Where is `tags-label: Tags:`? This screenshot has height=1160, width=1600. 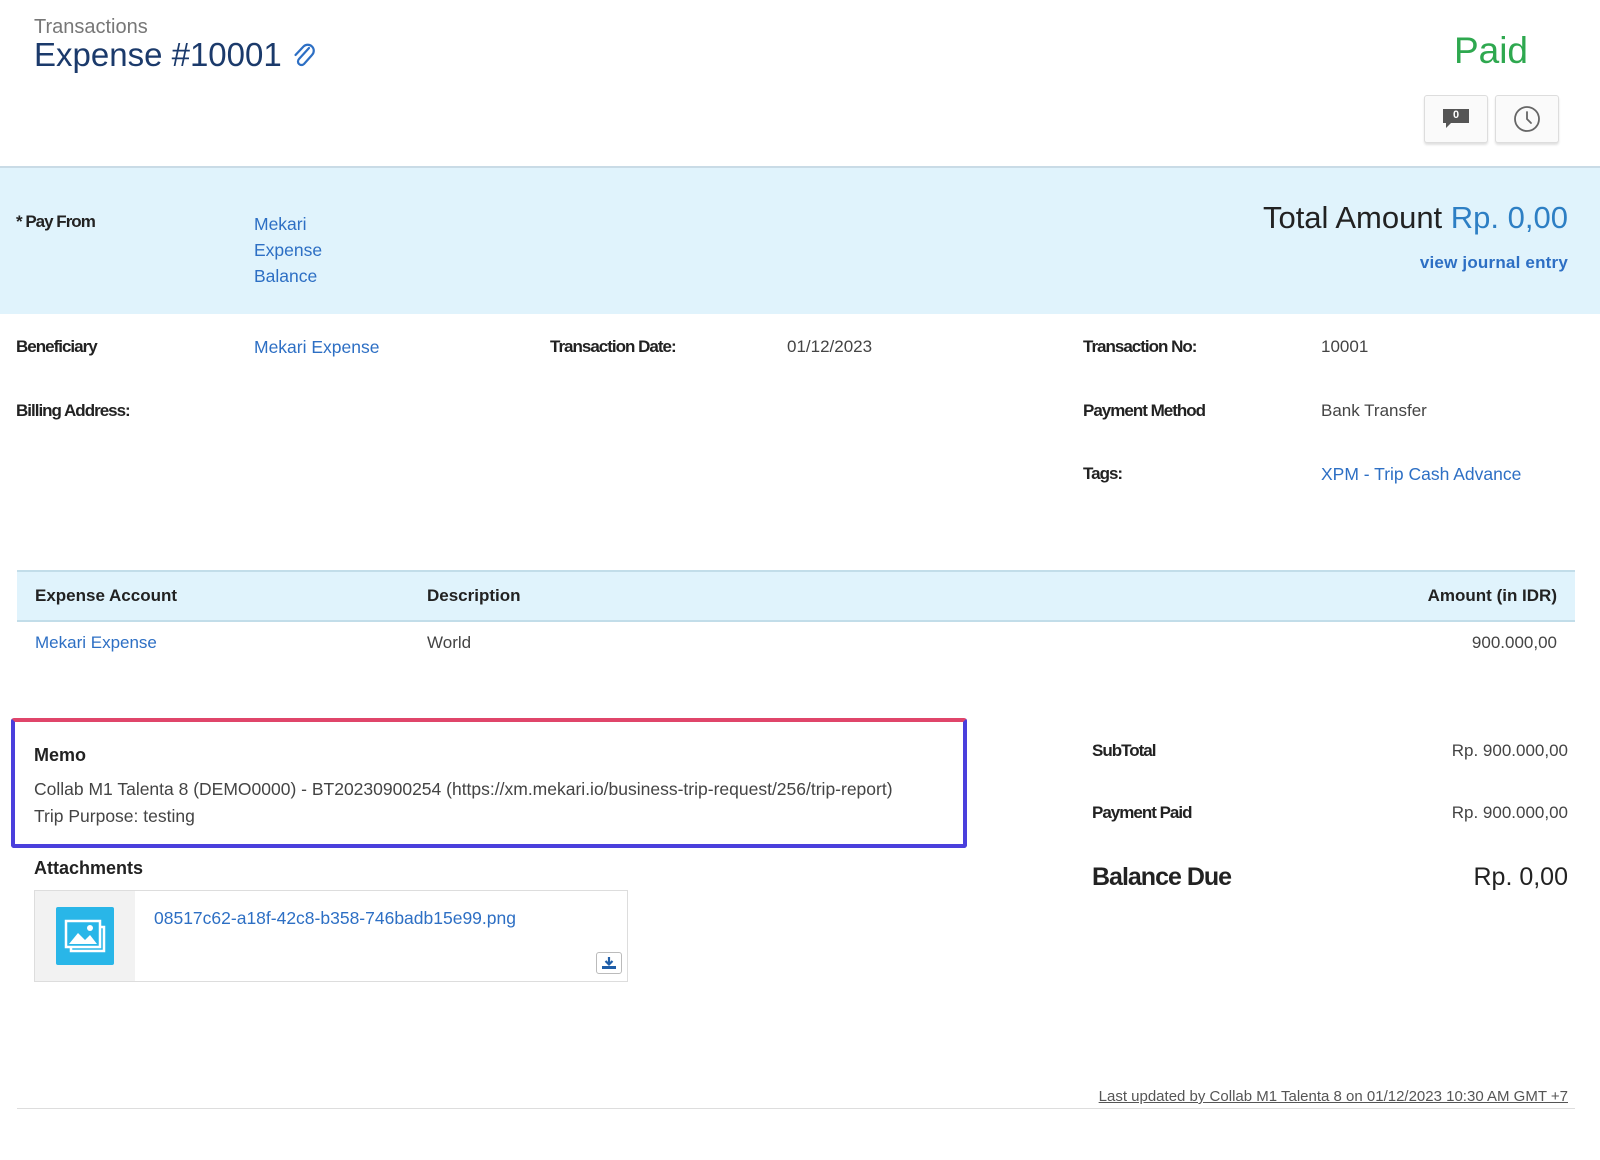
tags-label: Tags: is located at coordinates (1103, 473).